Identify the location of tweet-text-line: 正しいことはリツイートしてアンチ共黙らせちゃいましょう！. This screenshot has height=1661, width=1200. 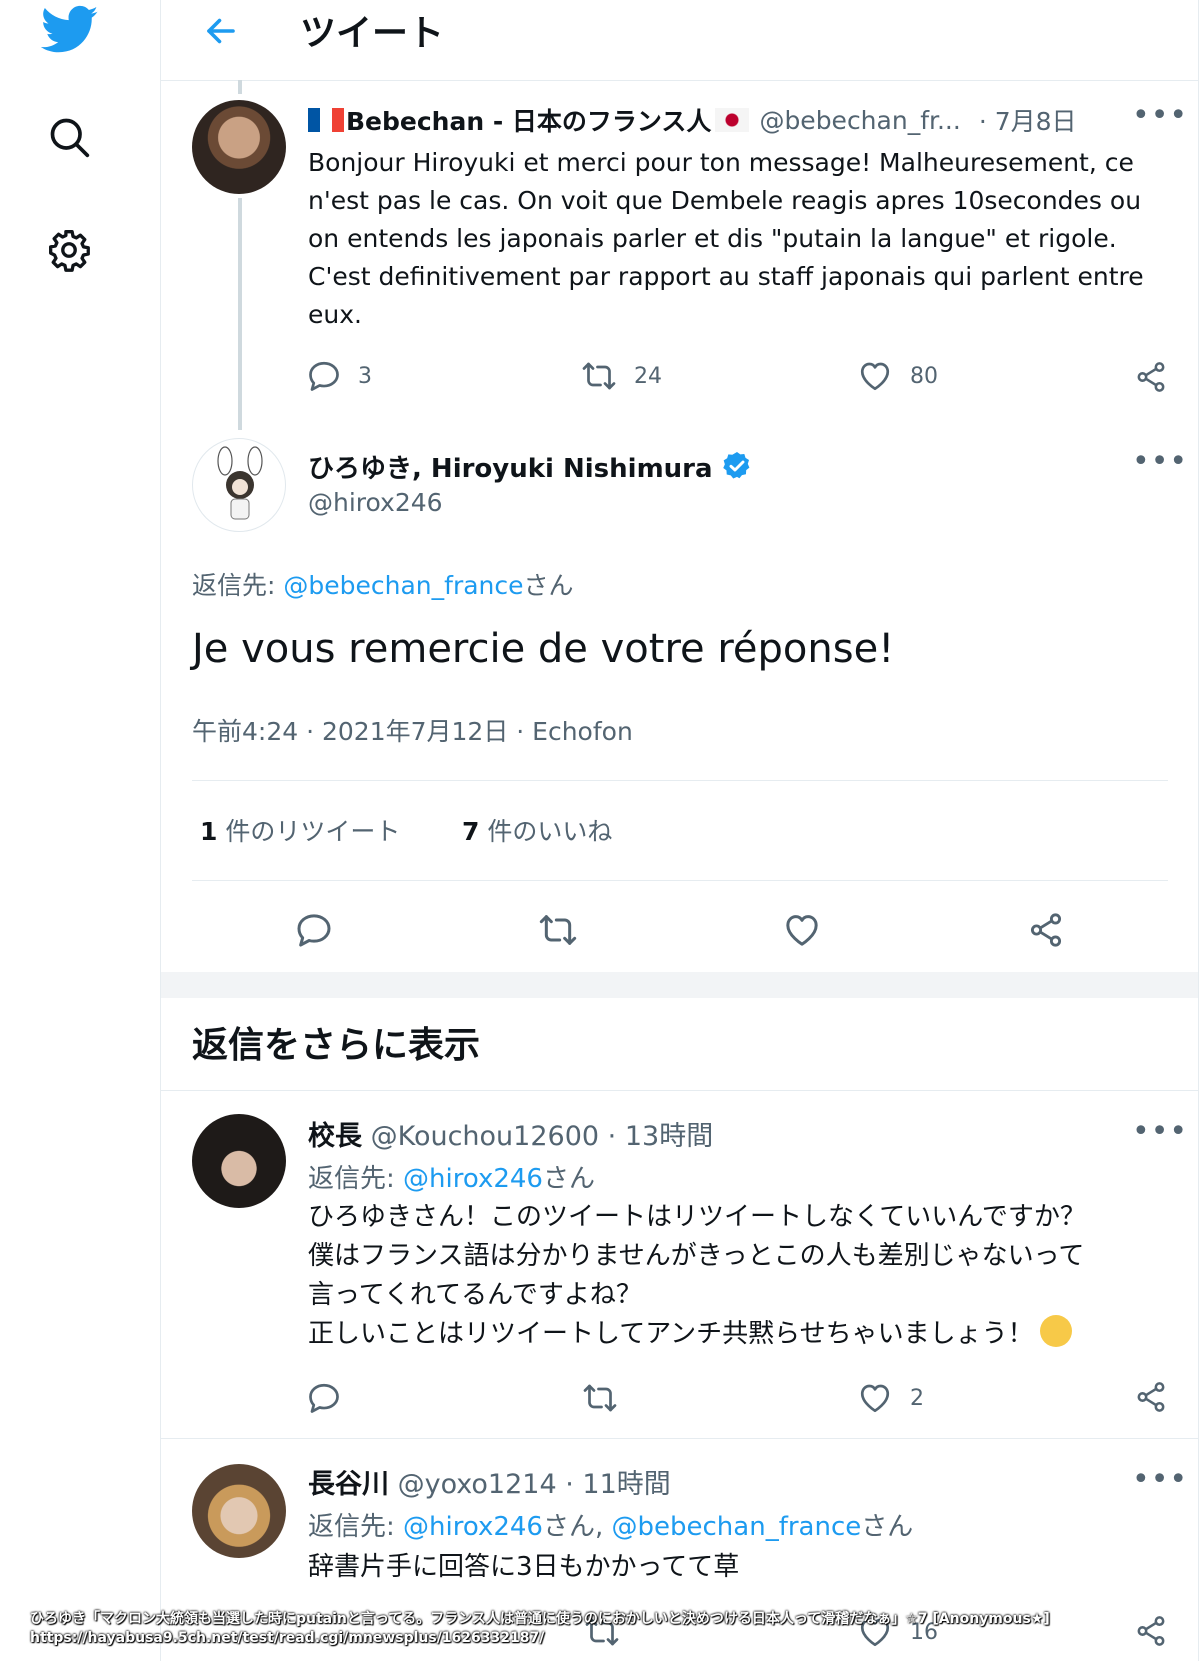
(697, 1334).